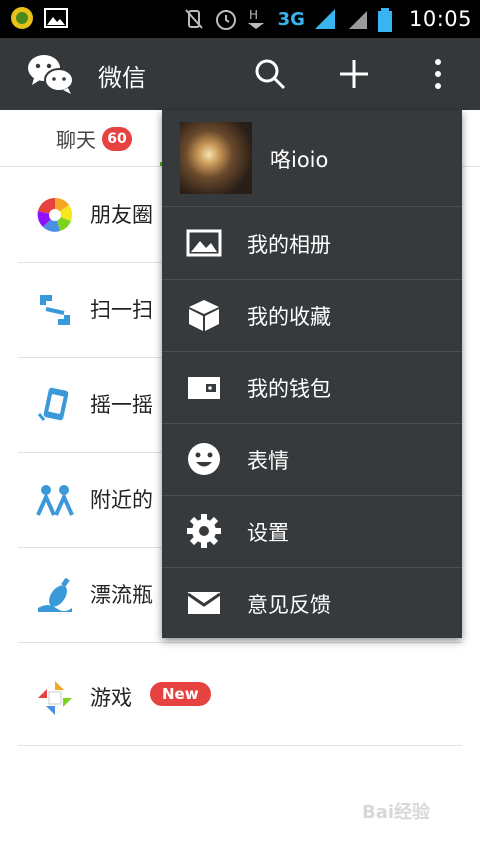 The height and width of the screenshot is (854, 480). I want to click on moments-icon, so click(55, 215).